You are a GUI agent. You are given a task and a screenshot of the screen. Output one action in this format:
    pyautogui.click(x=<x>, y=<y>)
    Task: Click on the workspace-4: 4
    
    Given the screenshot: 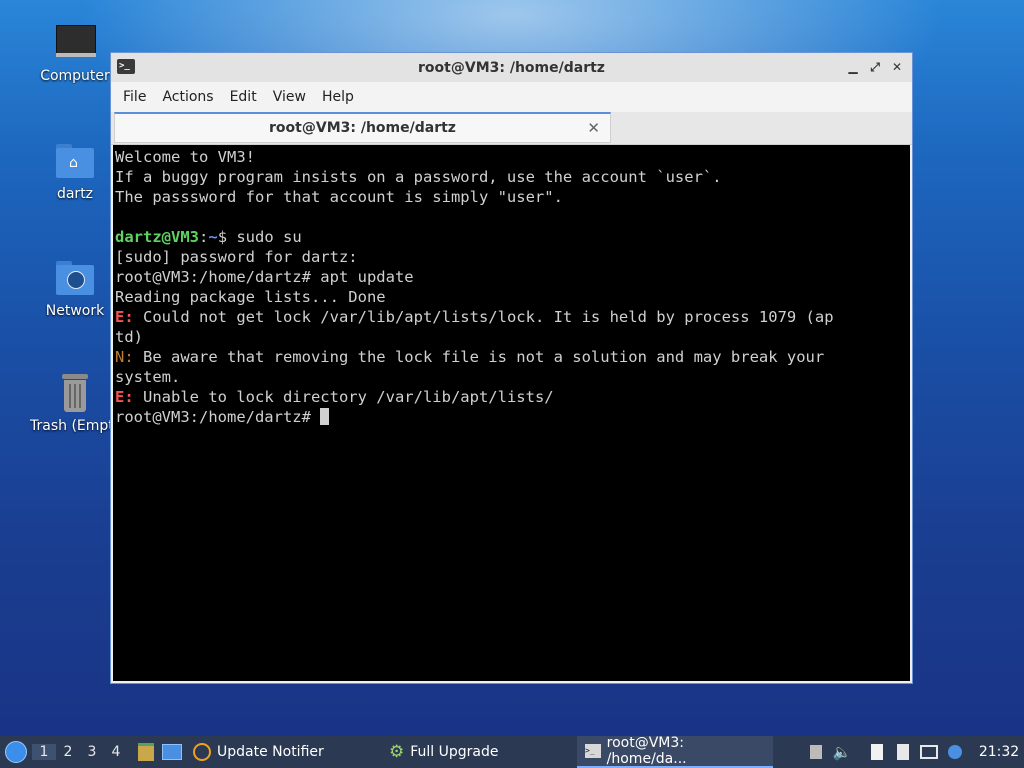 What is the action you would take?
    pyautogui.click(x=116, y=752)
    